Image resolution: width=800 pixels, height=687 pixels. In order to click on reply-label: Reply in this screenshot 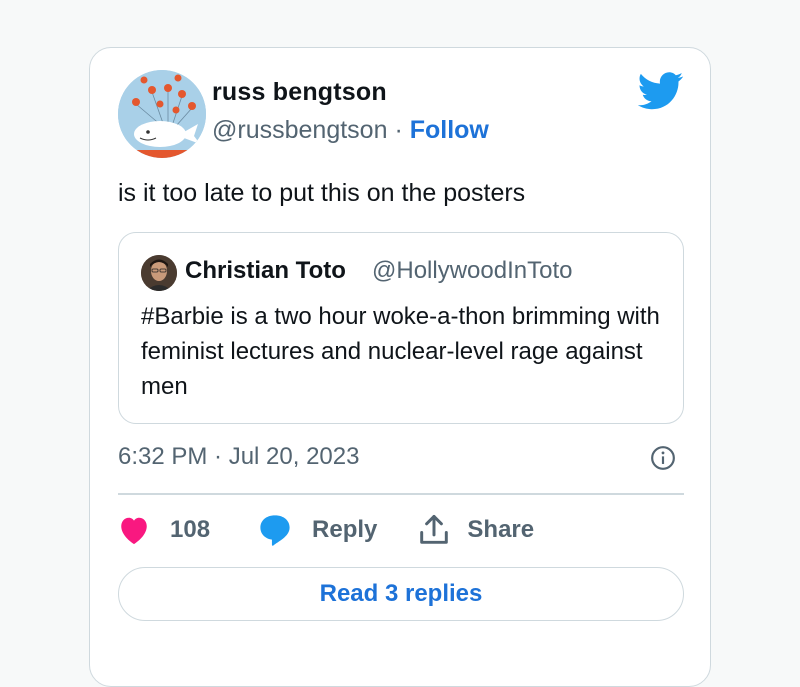, I will do `click(345, 529)`.